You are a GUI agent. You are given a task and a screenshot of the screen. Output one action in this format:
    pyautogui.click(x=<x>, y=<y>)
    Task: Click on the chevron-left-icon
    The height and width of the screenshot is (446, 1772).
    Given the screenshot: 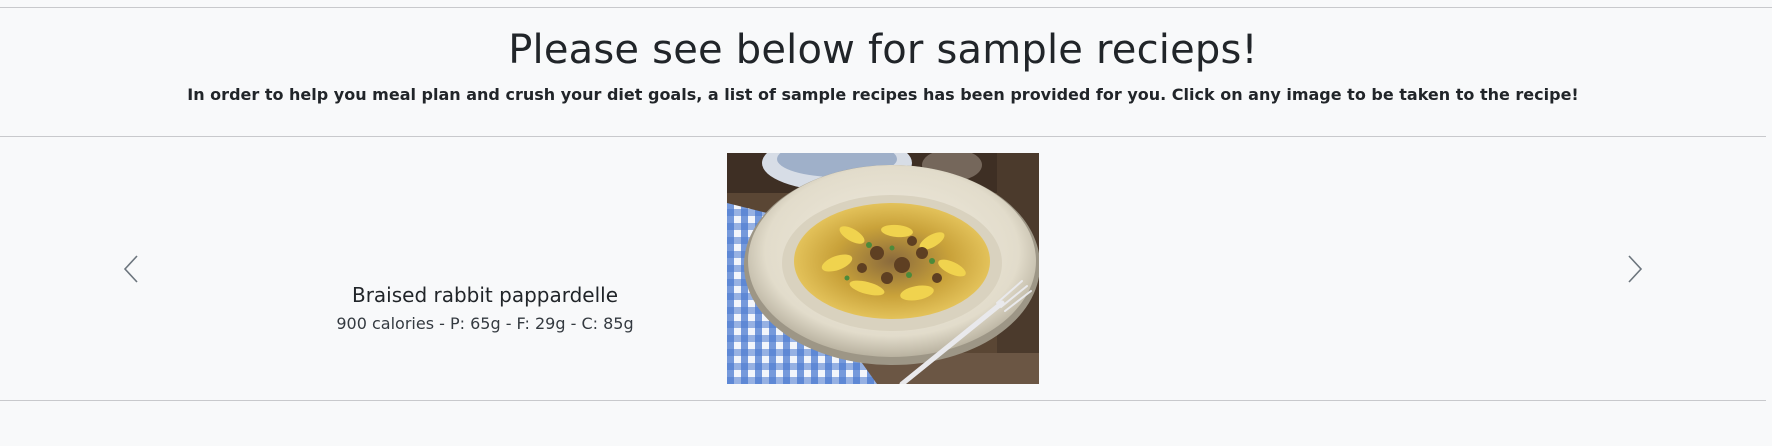 What is the action you would take?
    pyautogui.click(x=132, y=271)
    